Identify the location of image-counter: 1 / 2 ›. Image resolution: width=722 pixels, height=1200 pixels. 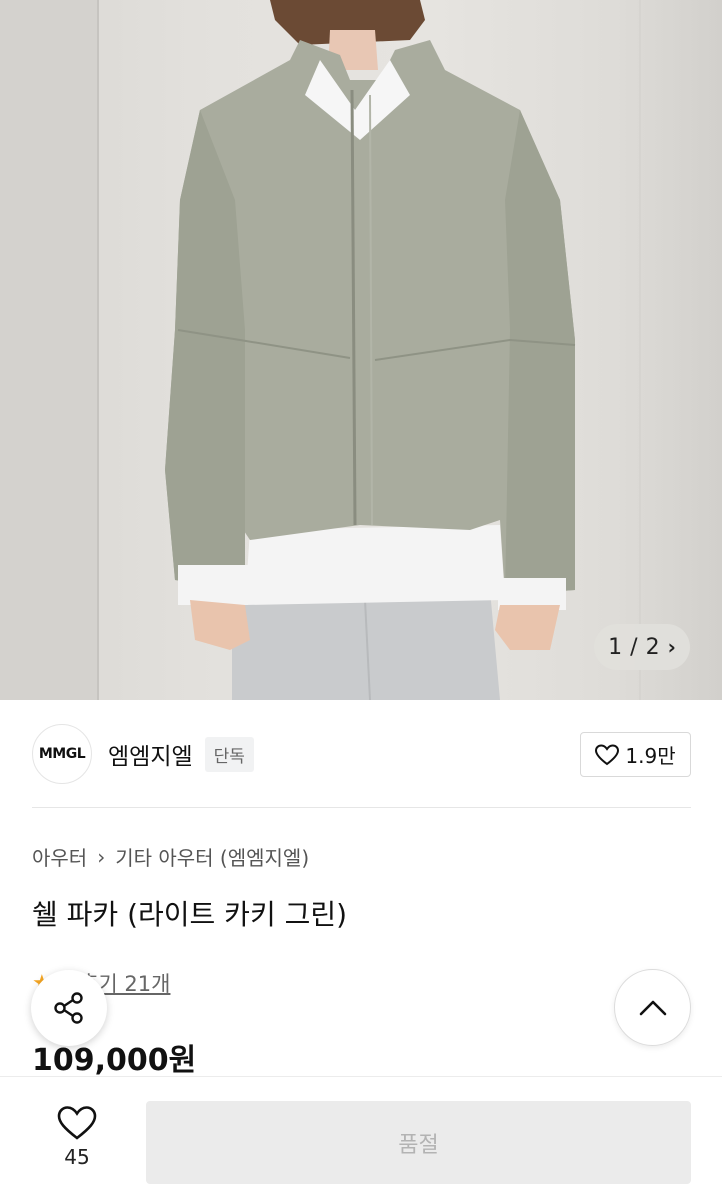
(642, 647).